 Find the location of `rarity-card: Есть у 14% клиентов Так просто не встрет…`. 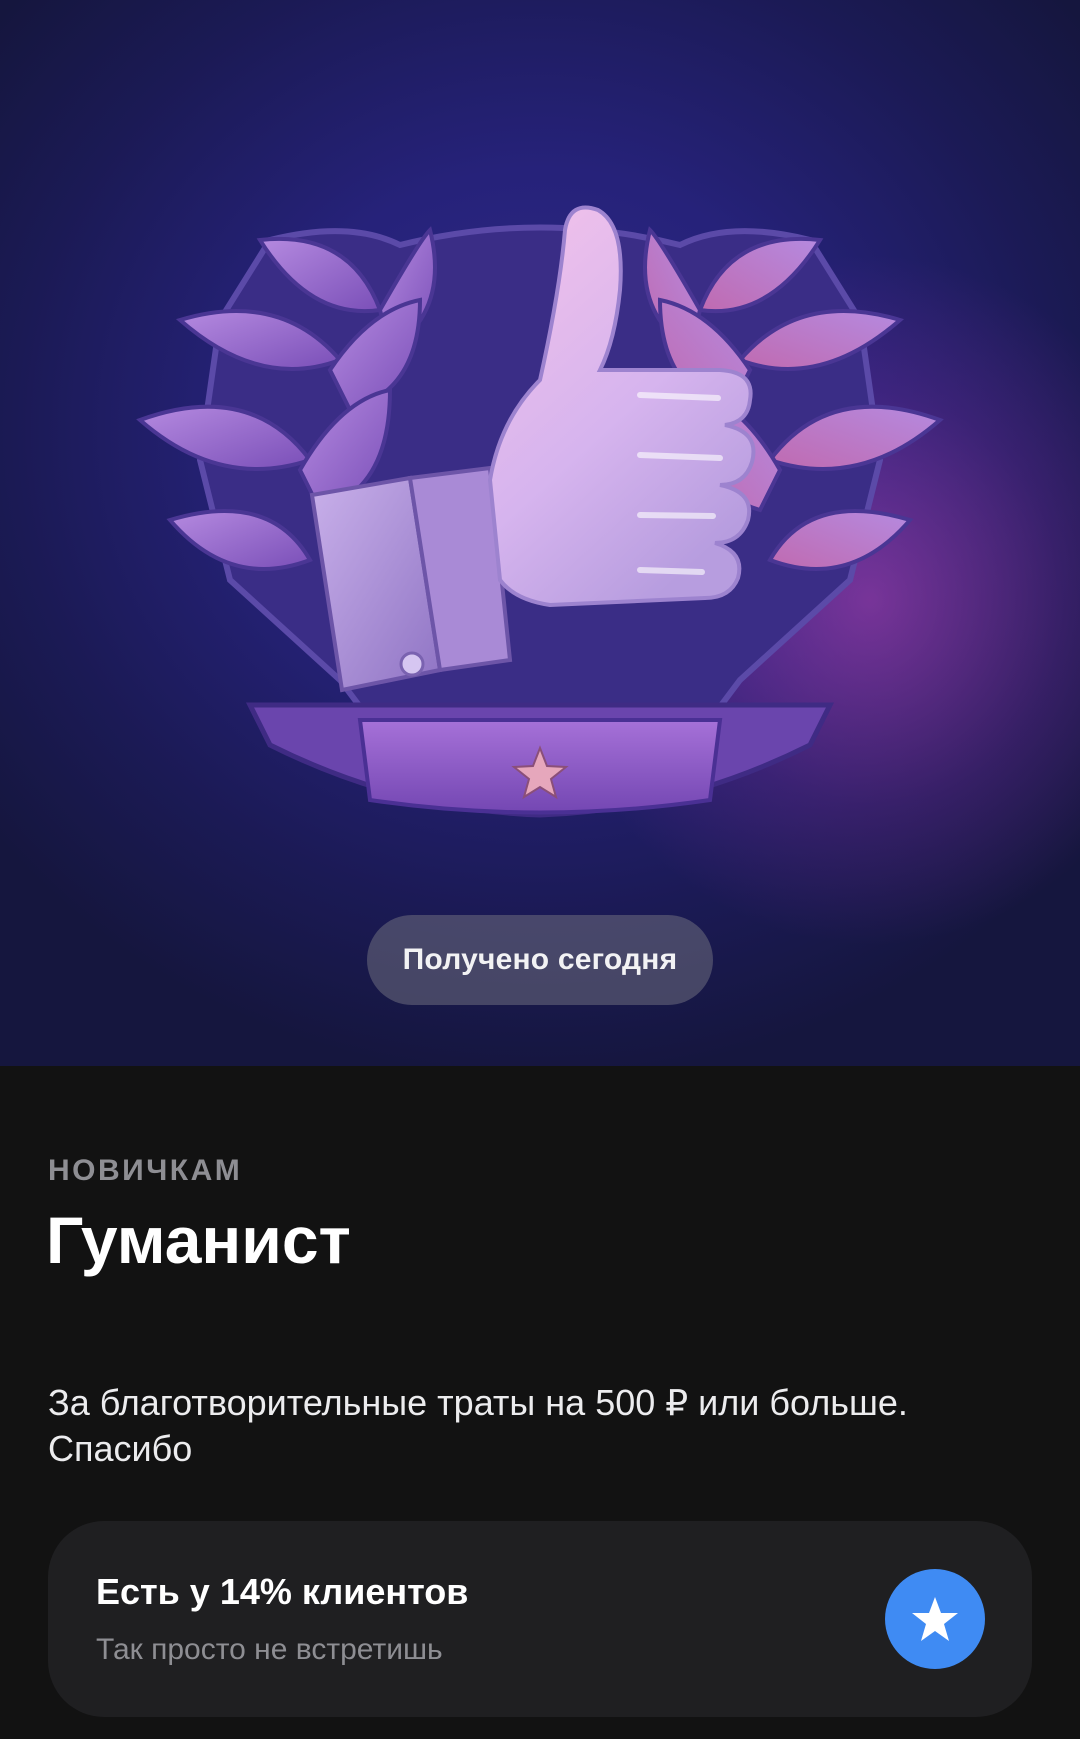

rarity-card: Есть у 14% клиентов Так просто не встрет… is located at coordinates (540, 1619).